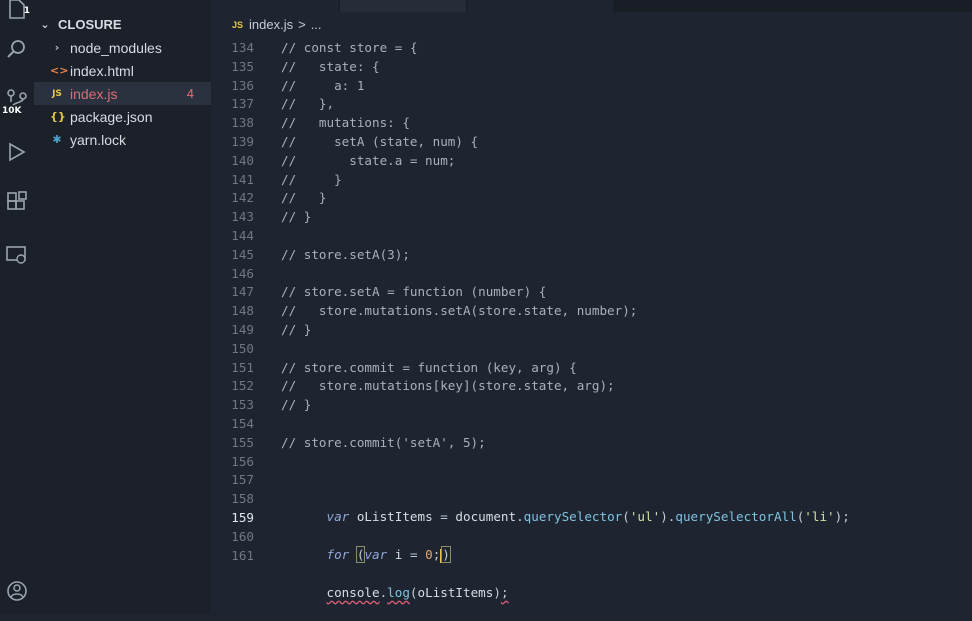 Image resolution: width=972 pixels, height=621 pixels. What do you see at coordinates (242, 85) in the screenshot?
I see `line-number: 136` at bounding box center [242, 85].